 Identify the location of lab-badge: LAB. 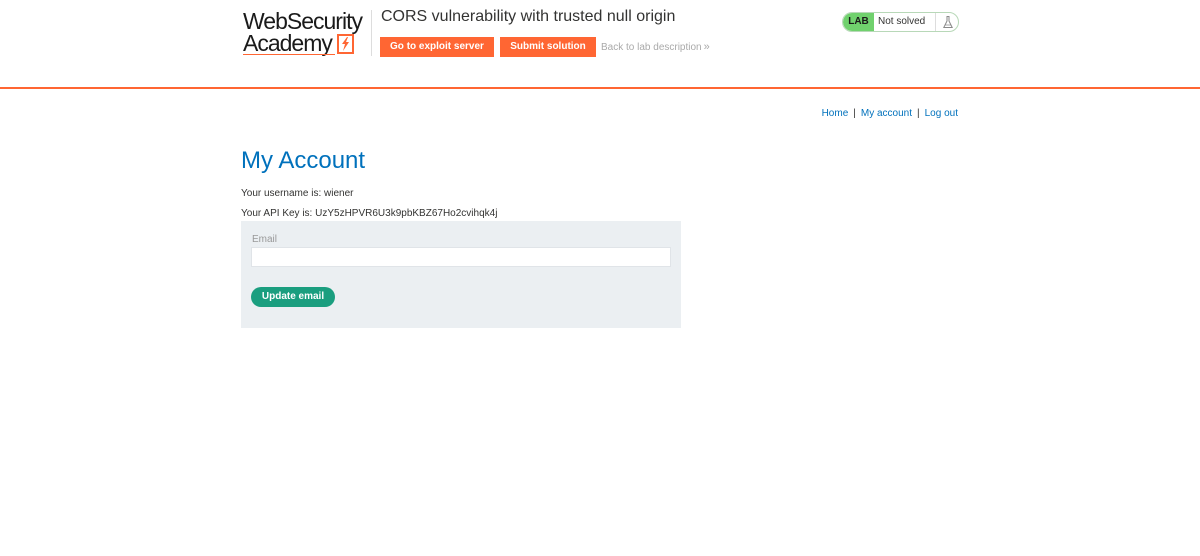
(858, 22).